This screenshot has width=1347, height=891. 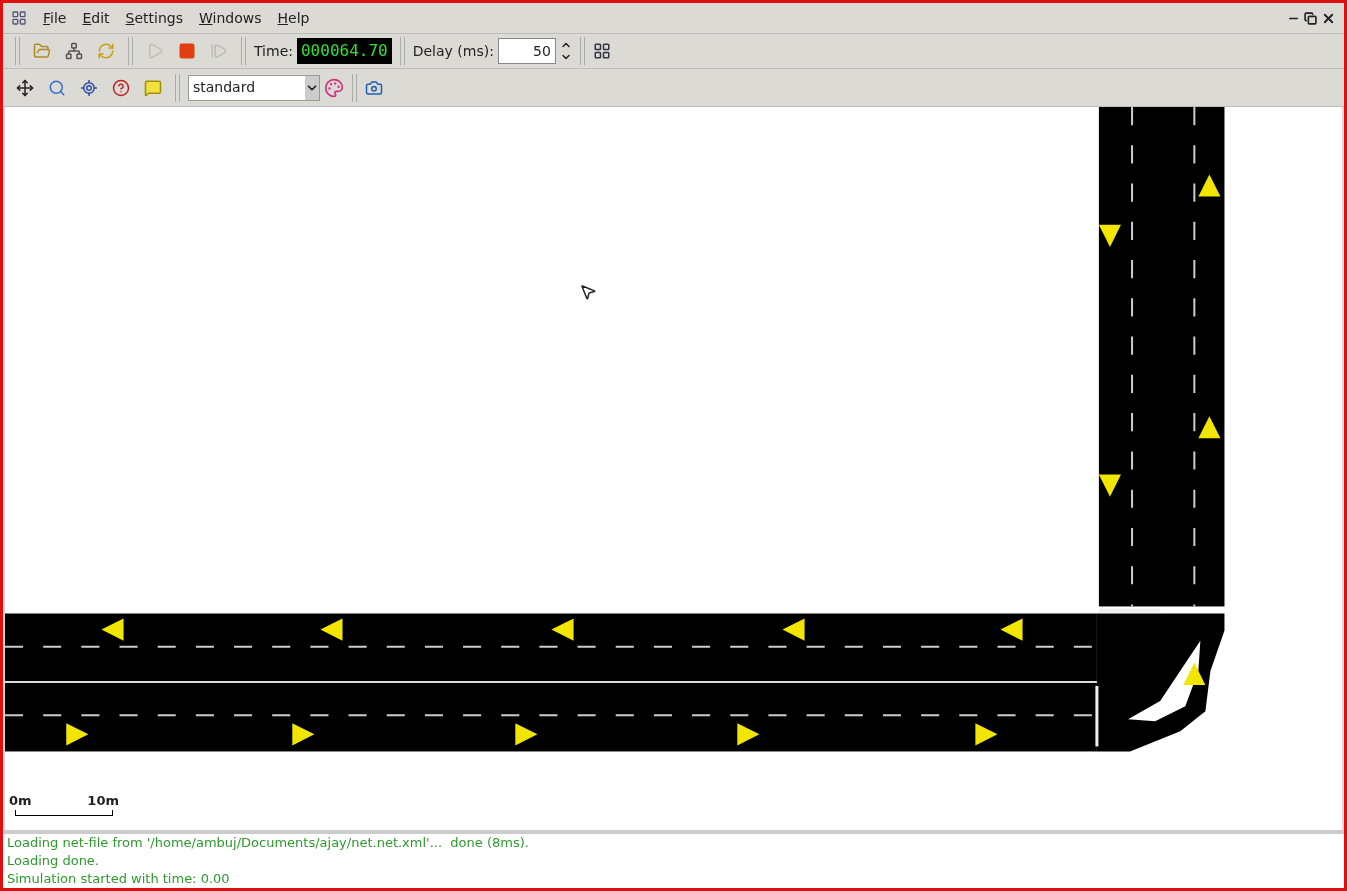 What do you see at coordinates (187, 51) in the screenshot?
I see `stop-icon` at bounding box center [187, 51].